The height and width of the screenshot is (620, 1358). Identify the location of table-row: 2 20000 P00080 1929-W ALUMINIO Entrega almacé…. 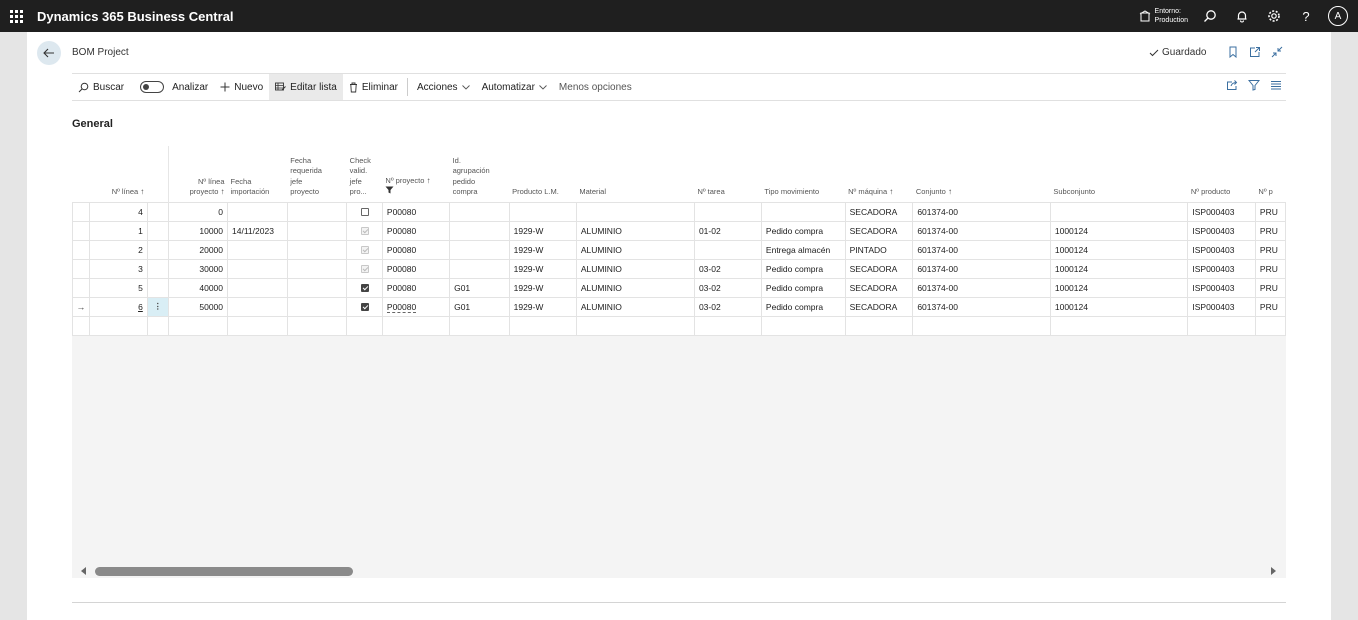
(679, 249).